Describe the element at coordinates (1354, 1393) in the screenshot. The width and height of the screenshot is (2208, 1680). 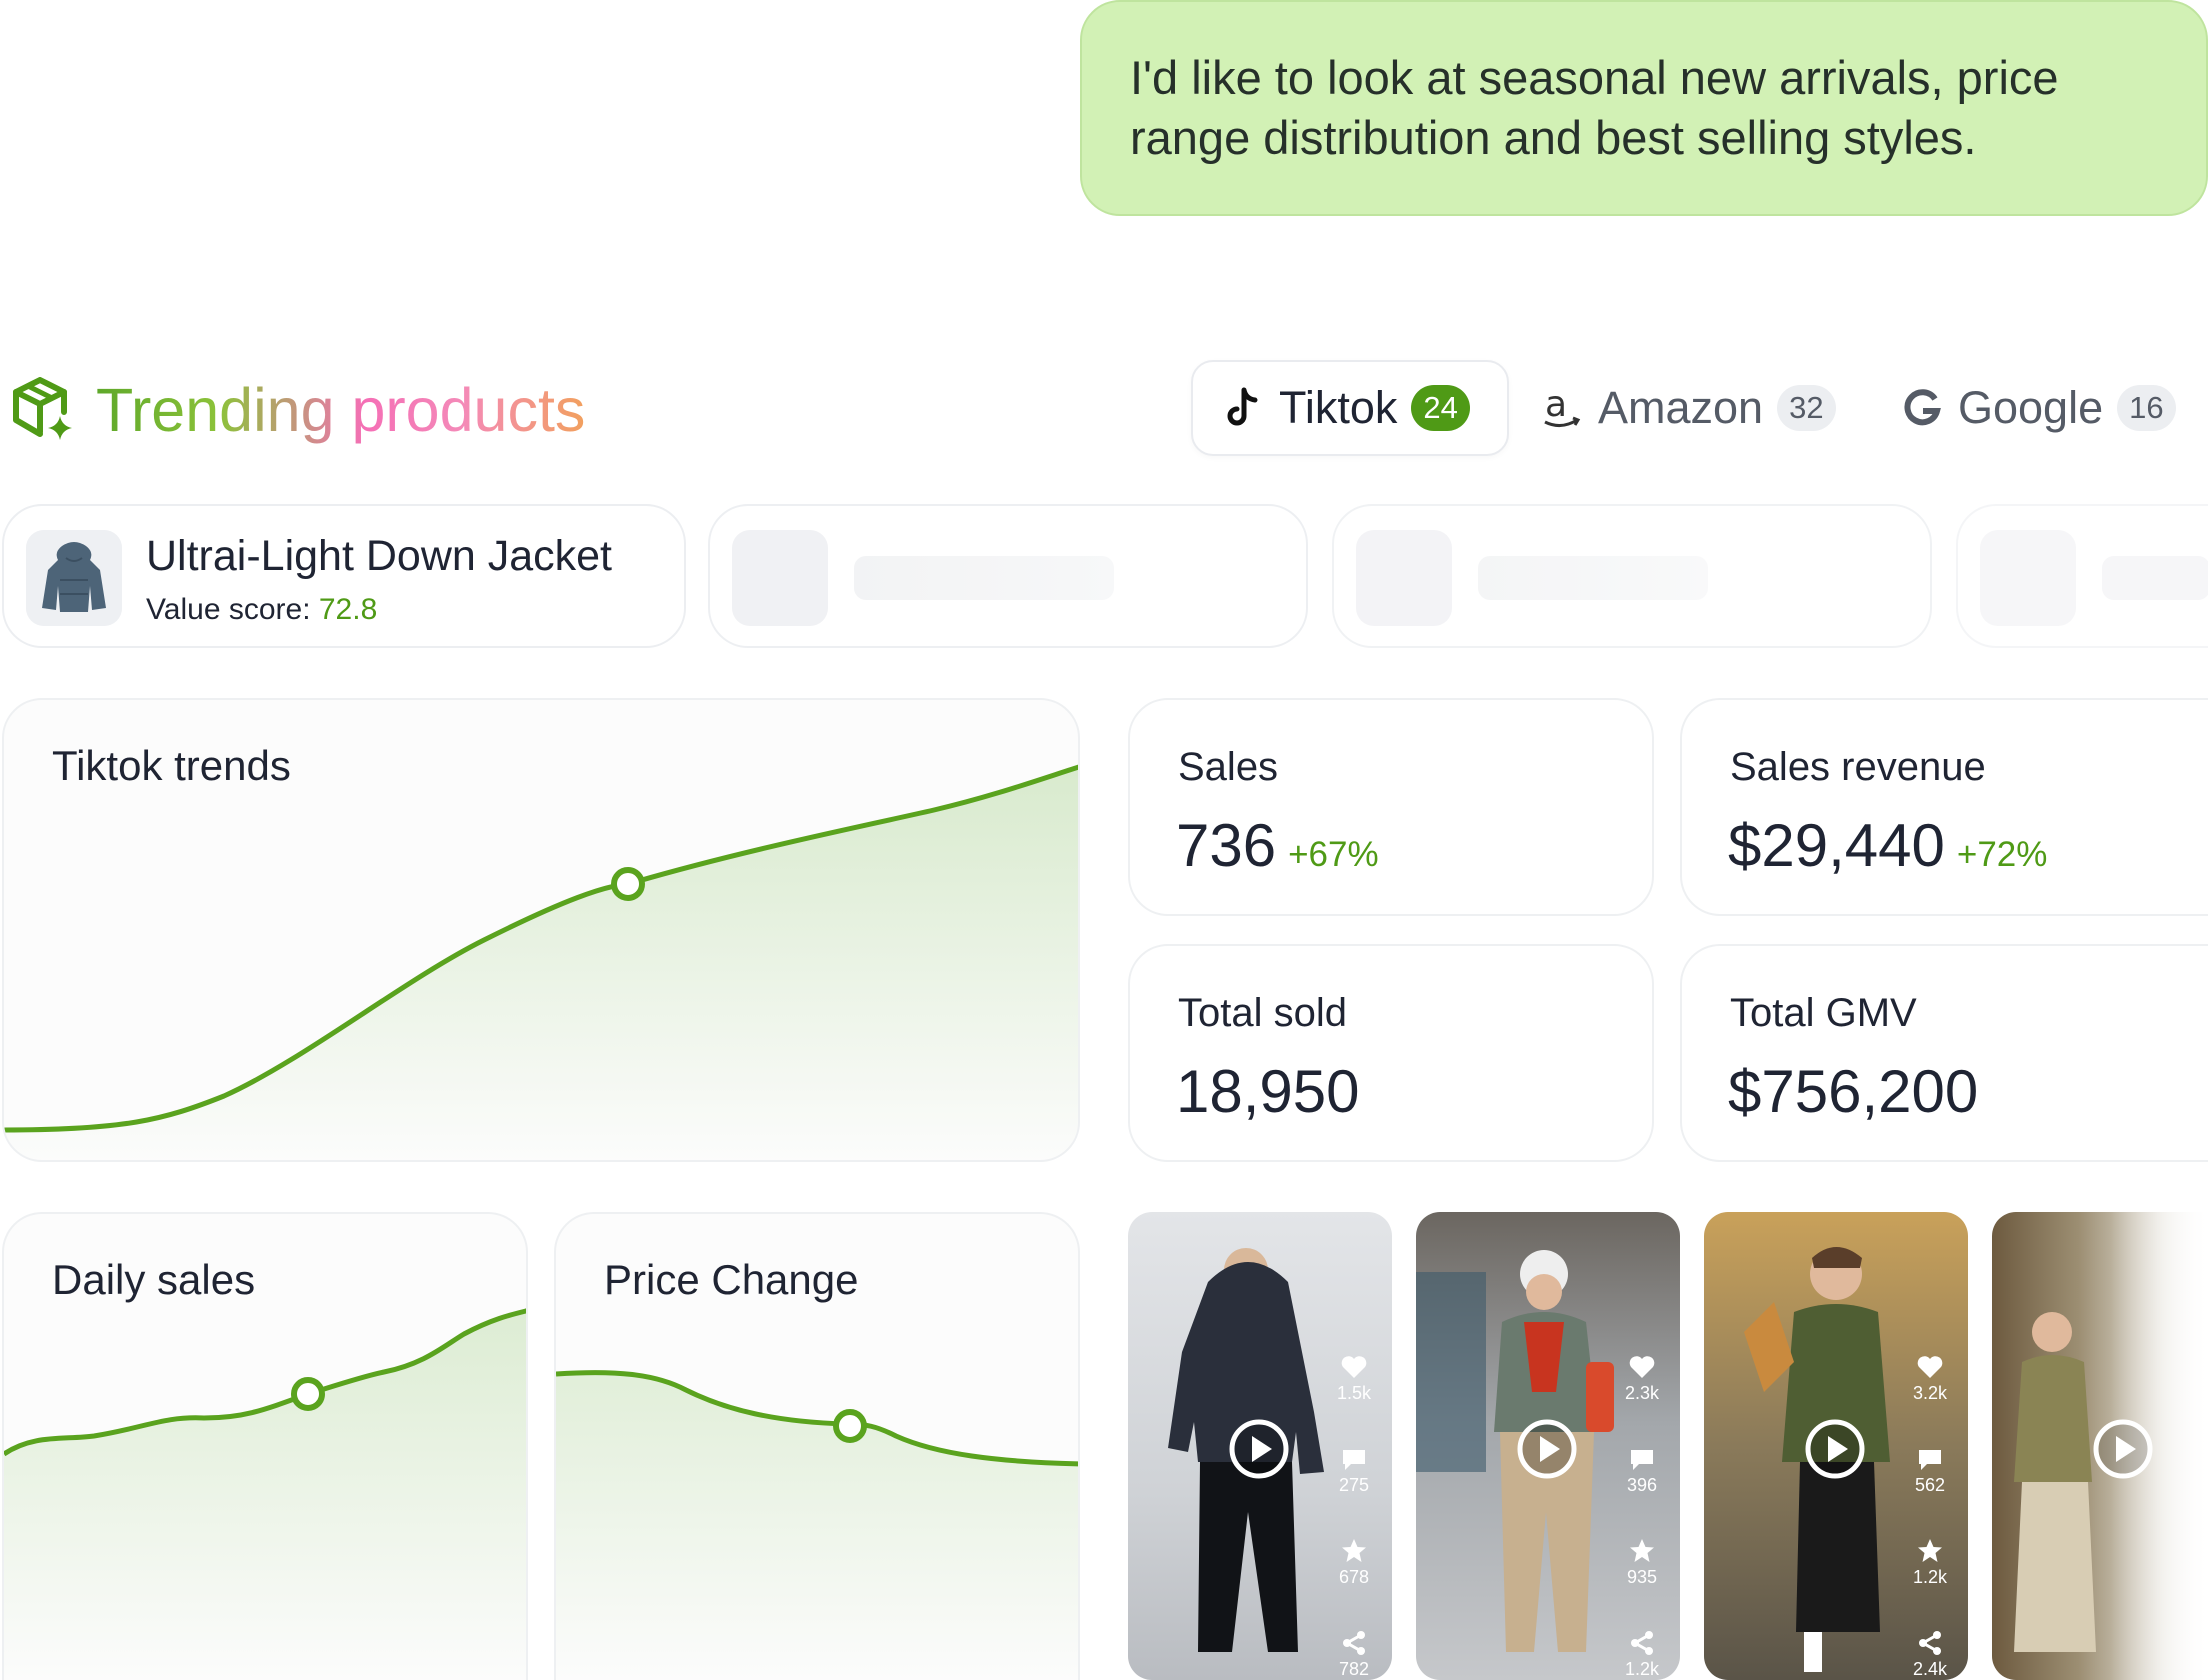
I see `likes-count: 1.5k` at that location.